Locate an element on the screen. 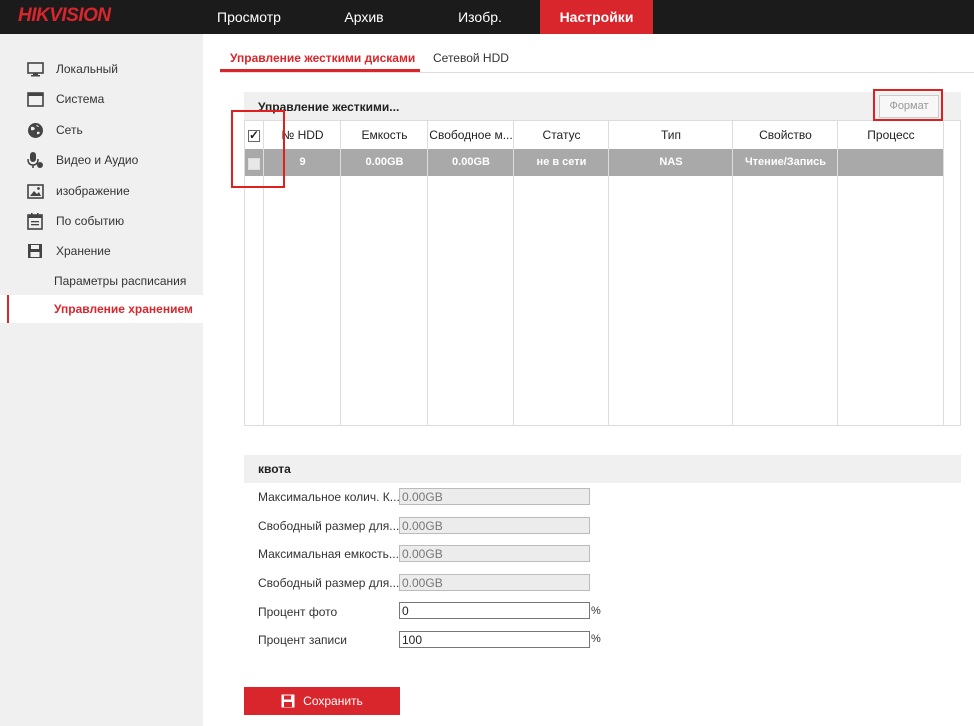 The height and width of the screenshot is (726, 974). sidebar-item-image: изображение is located at coordinates (101, 191).